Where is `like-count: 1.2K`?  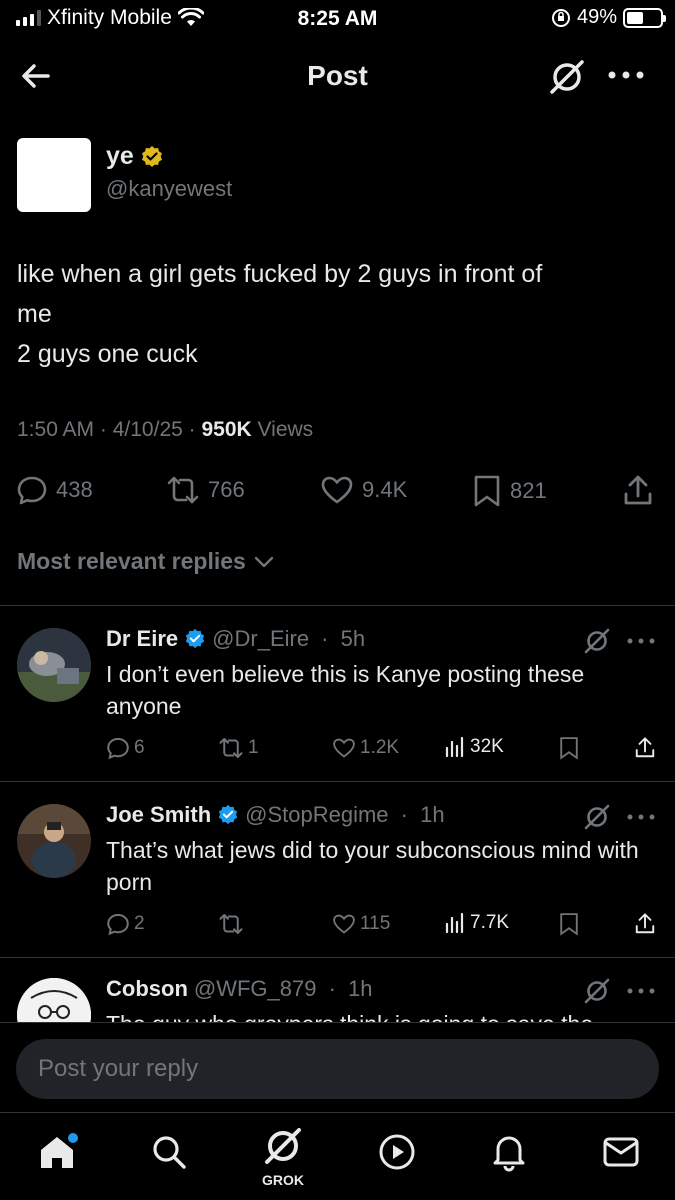
like-count: 1.2K is located at coordinates (380, 747).